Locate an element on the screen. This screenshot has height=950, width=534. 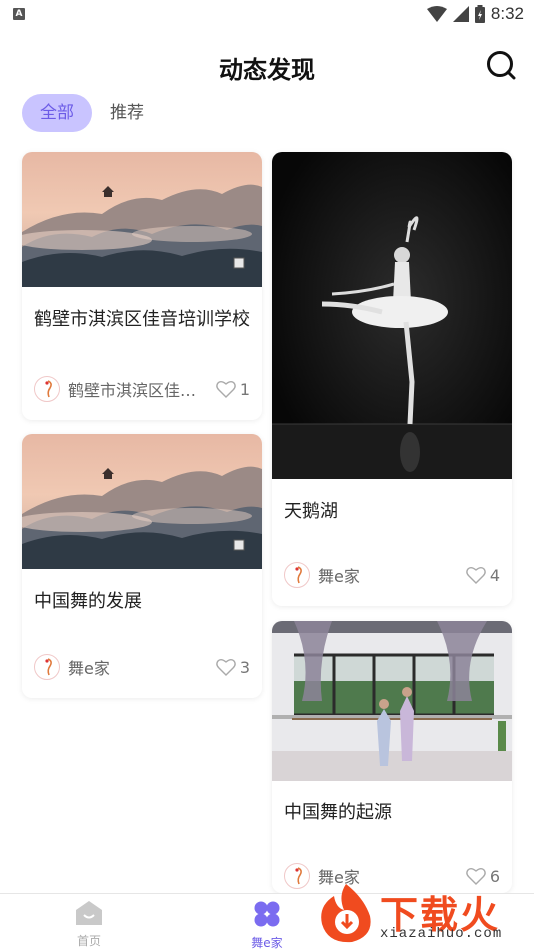
post-title: 中国舞的起源 is located at coordinates (338, 812).